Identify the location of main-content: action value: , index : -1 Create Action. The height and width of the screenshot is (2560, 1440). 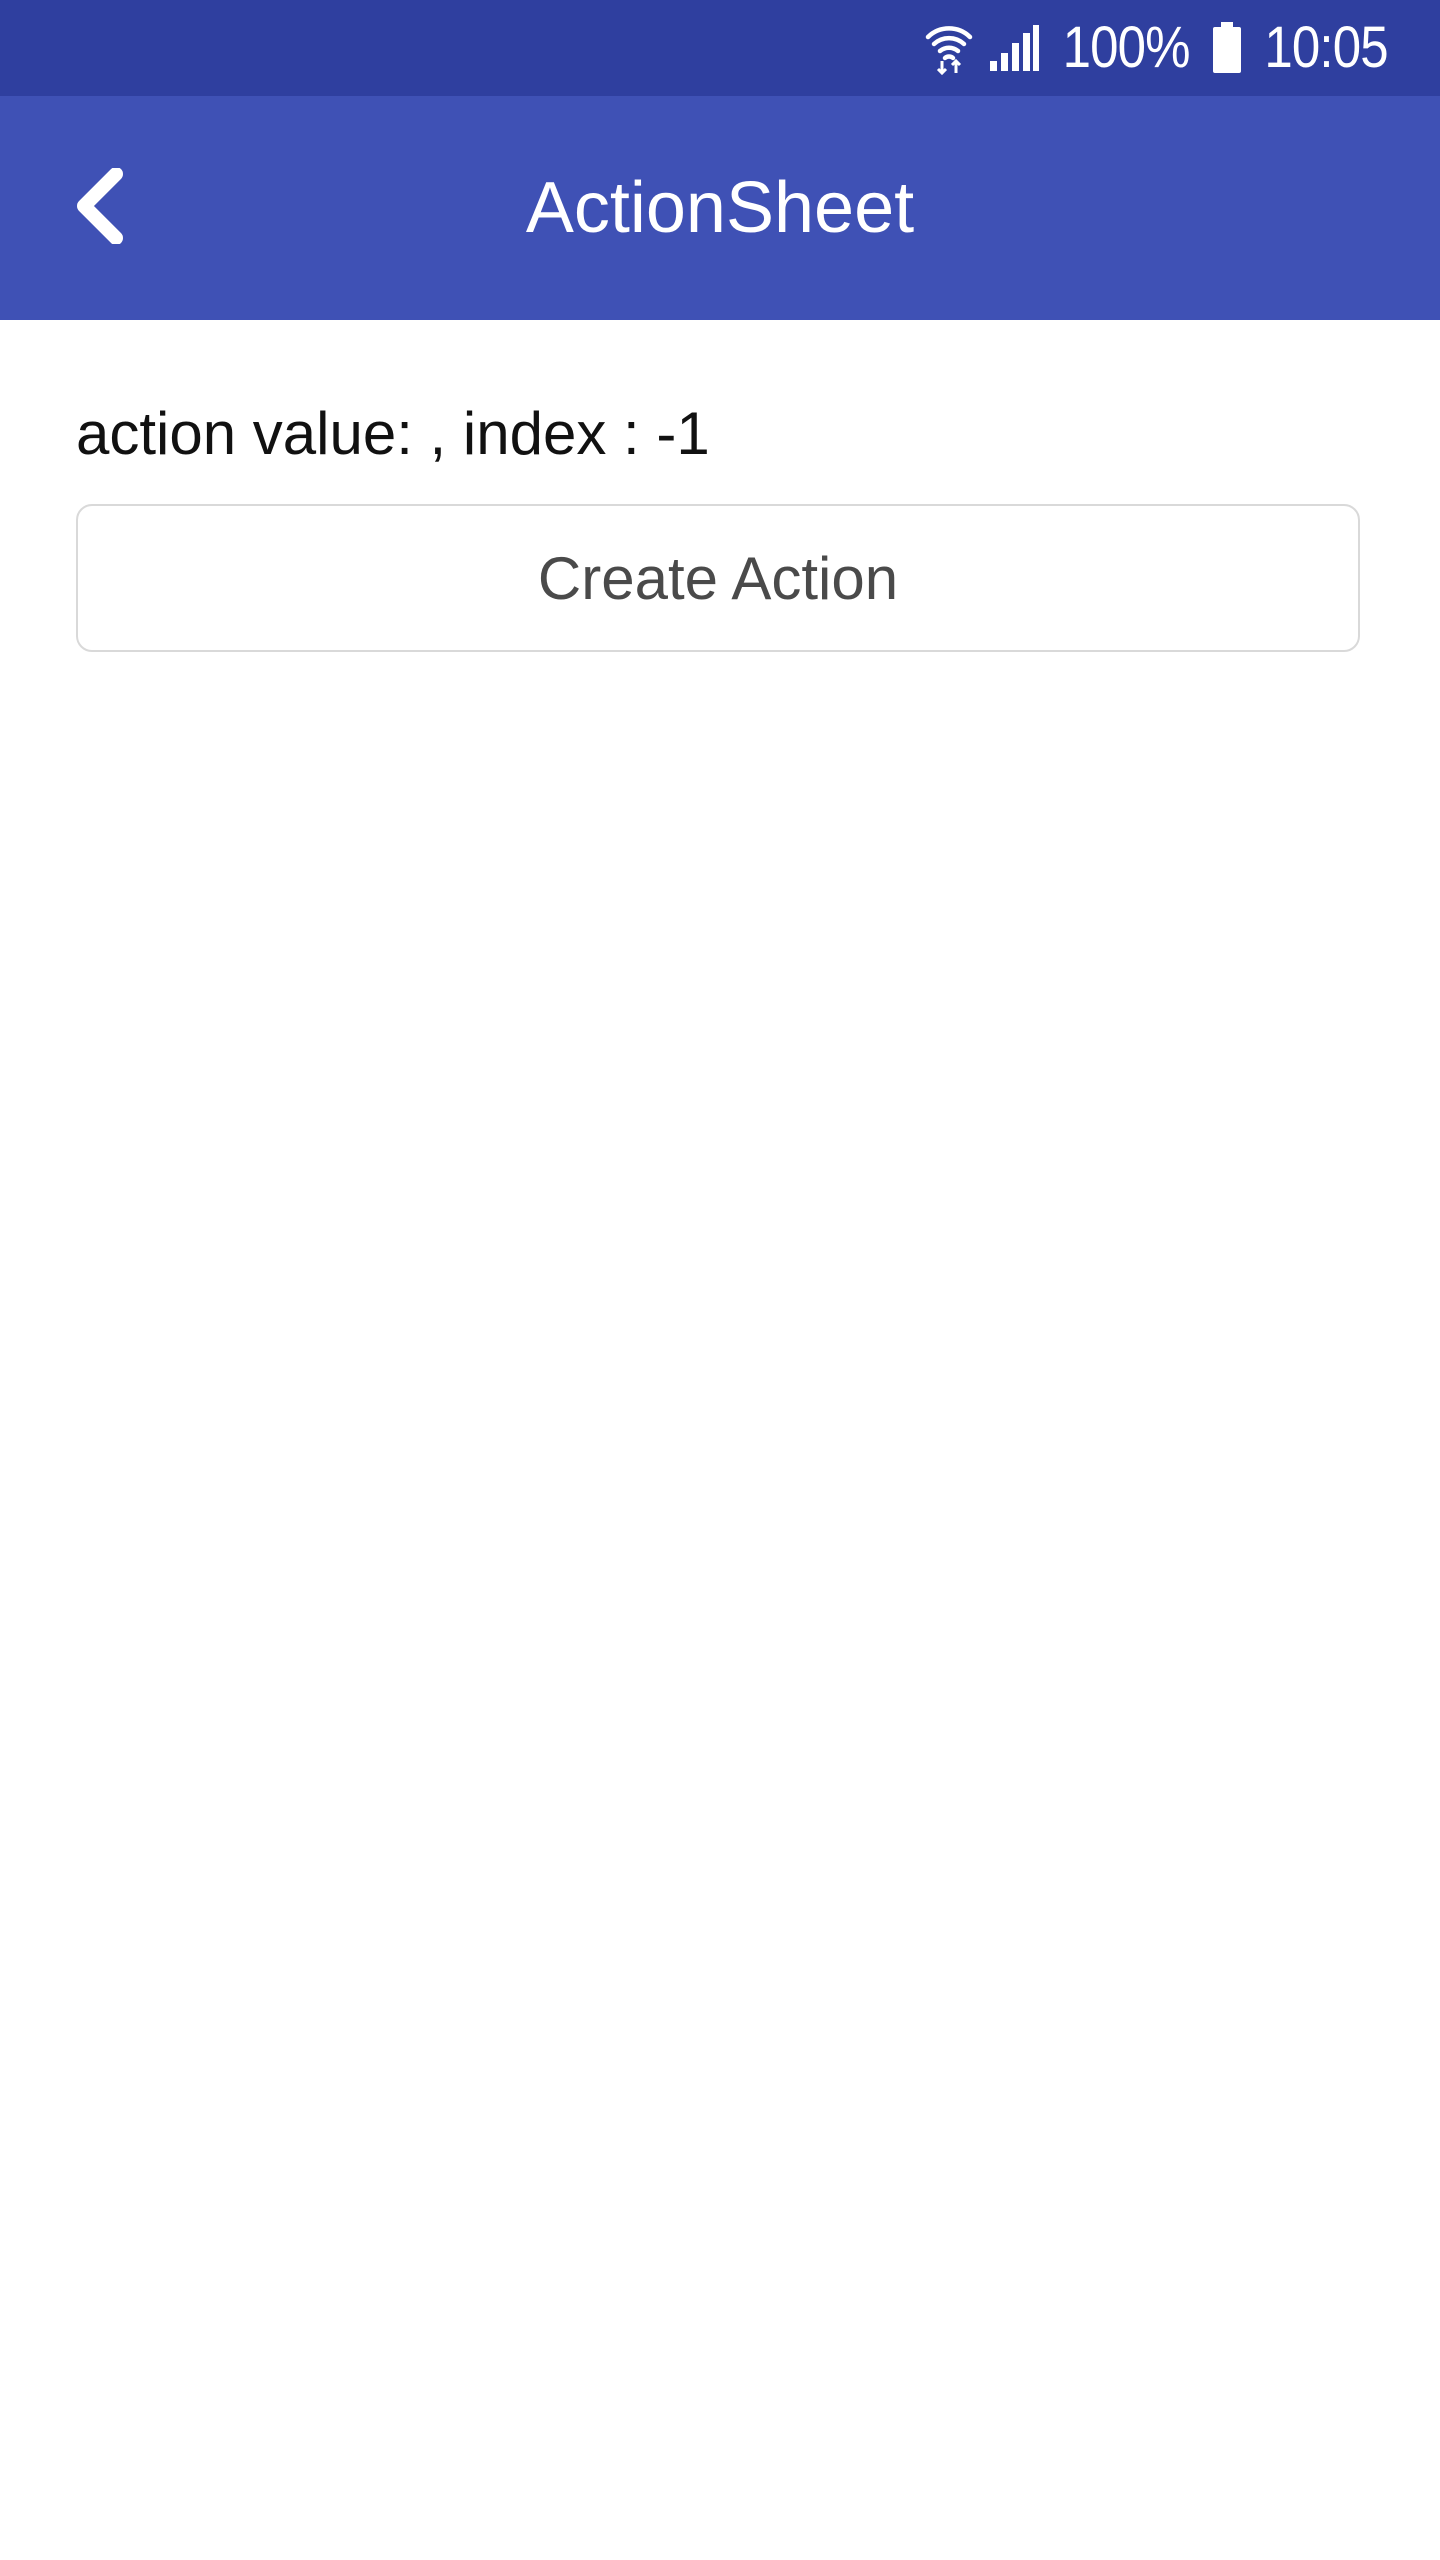
(720, 486).